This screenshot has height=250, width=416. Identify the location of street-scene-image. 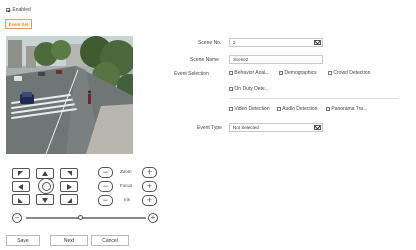
(69, 95).